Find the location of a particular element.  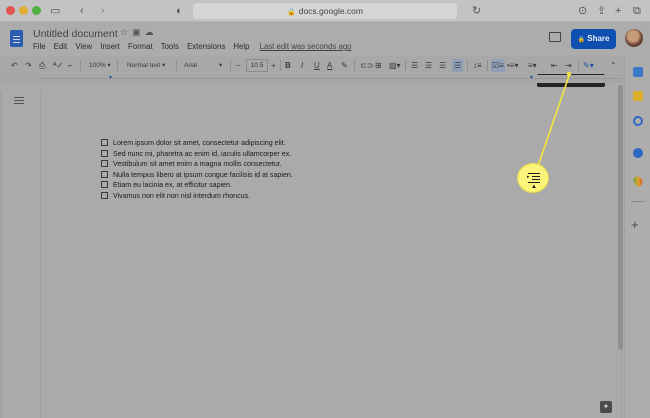

share-label: Share is located at coordinates (598, 38).